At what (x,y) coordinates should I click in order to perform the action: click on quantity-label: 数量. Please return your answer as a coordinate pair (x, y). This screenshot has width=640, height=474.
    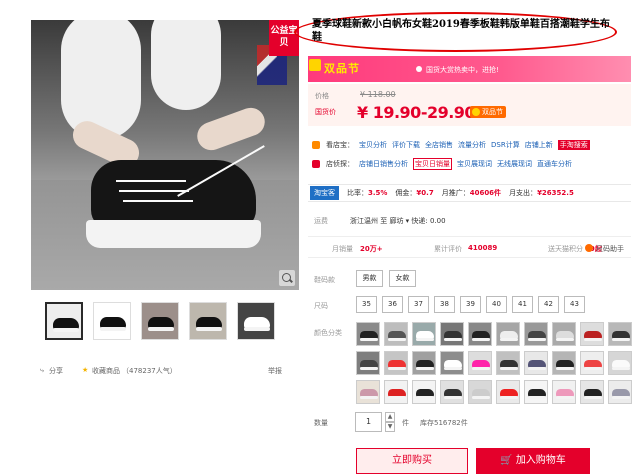
    Looking at the image, I should click on (321, 423).